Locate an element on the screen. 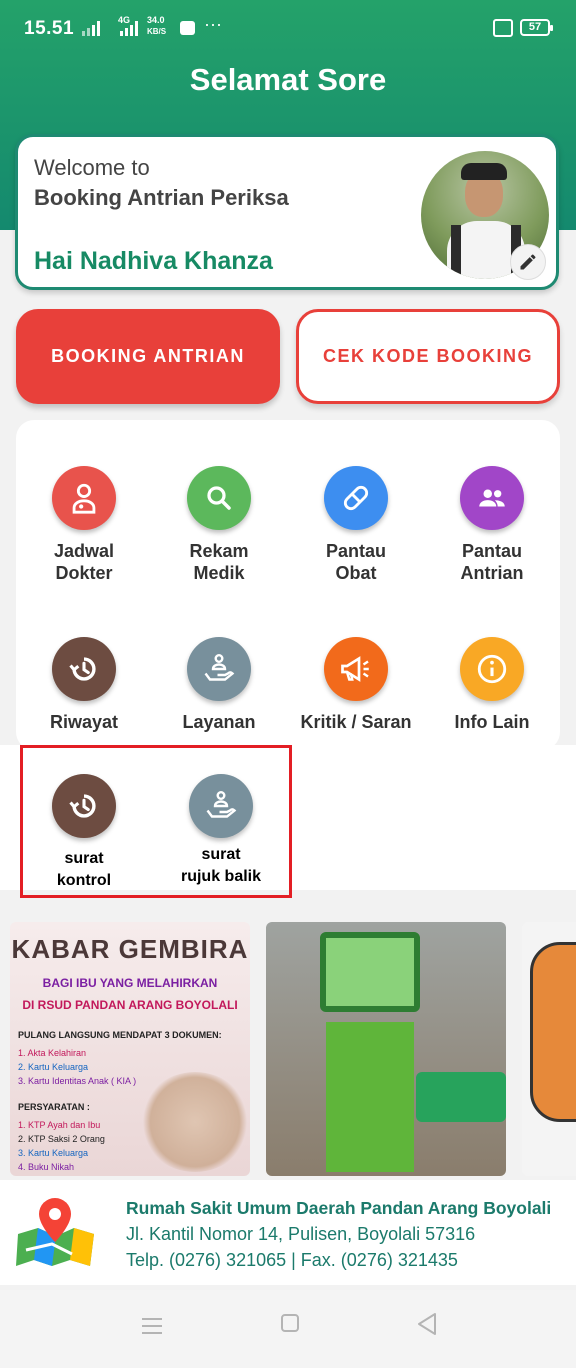  banner-title: KABAR GEMBIRA is located at coordinates (130, 949).